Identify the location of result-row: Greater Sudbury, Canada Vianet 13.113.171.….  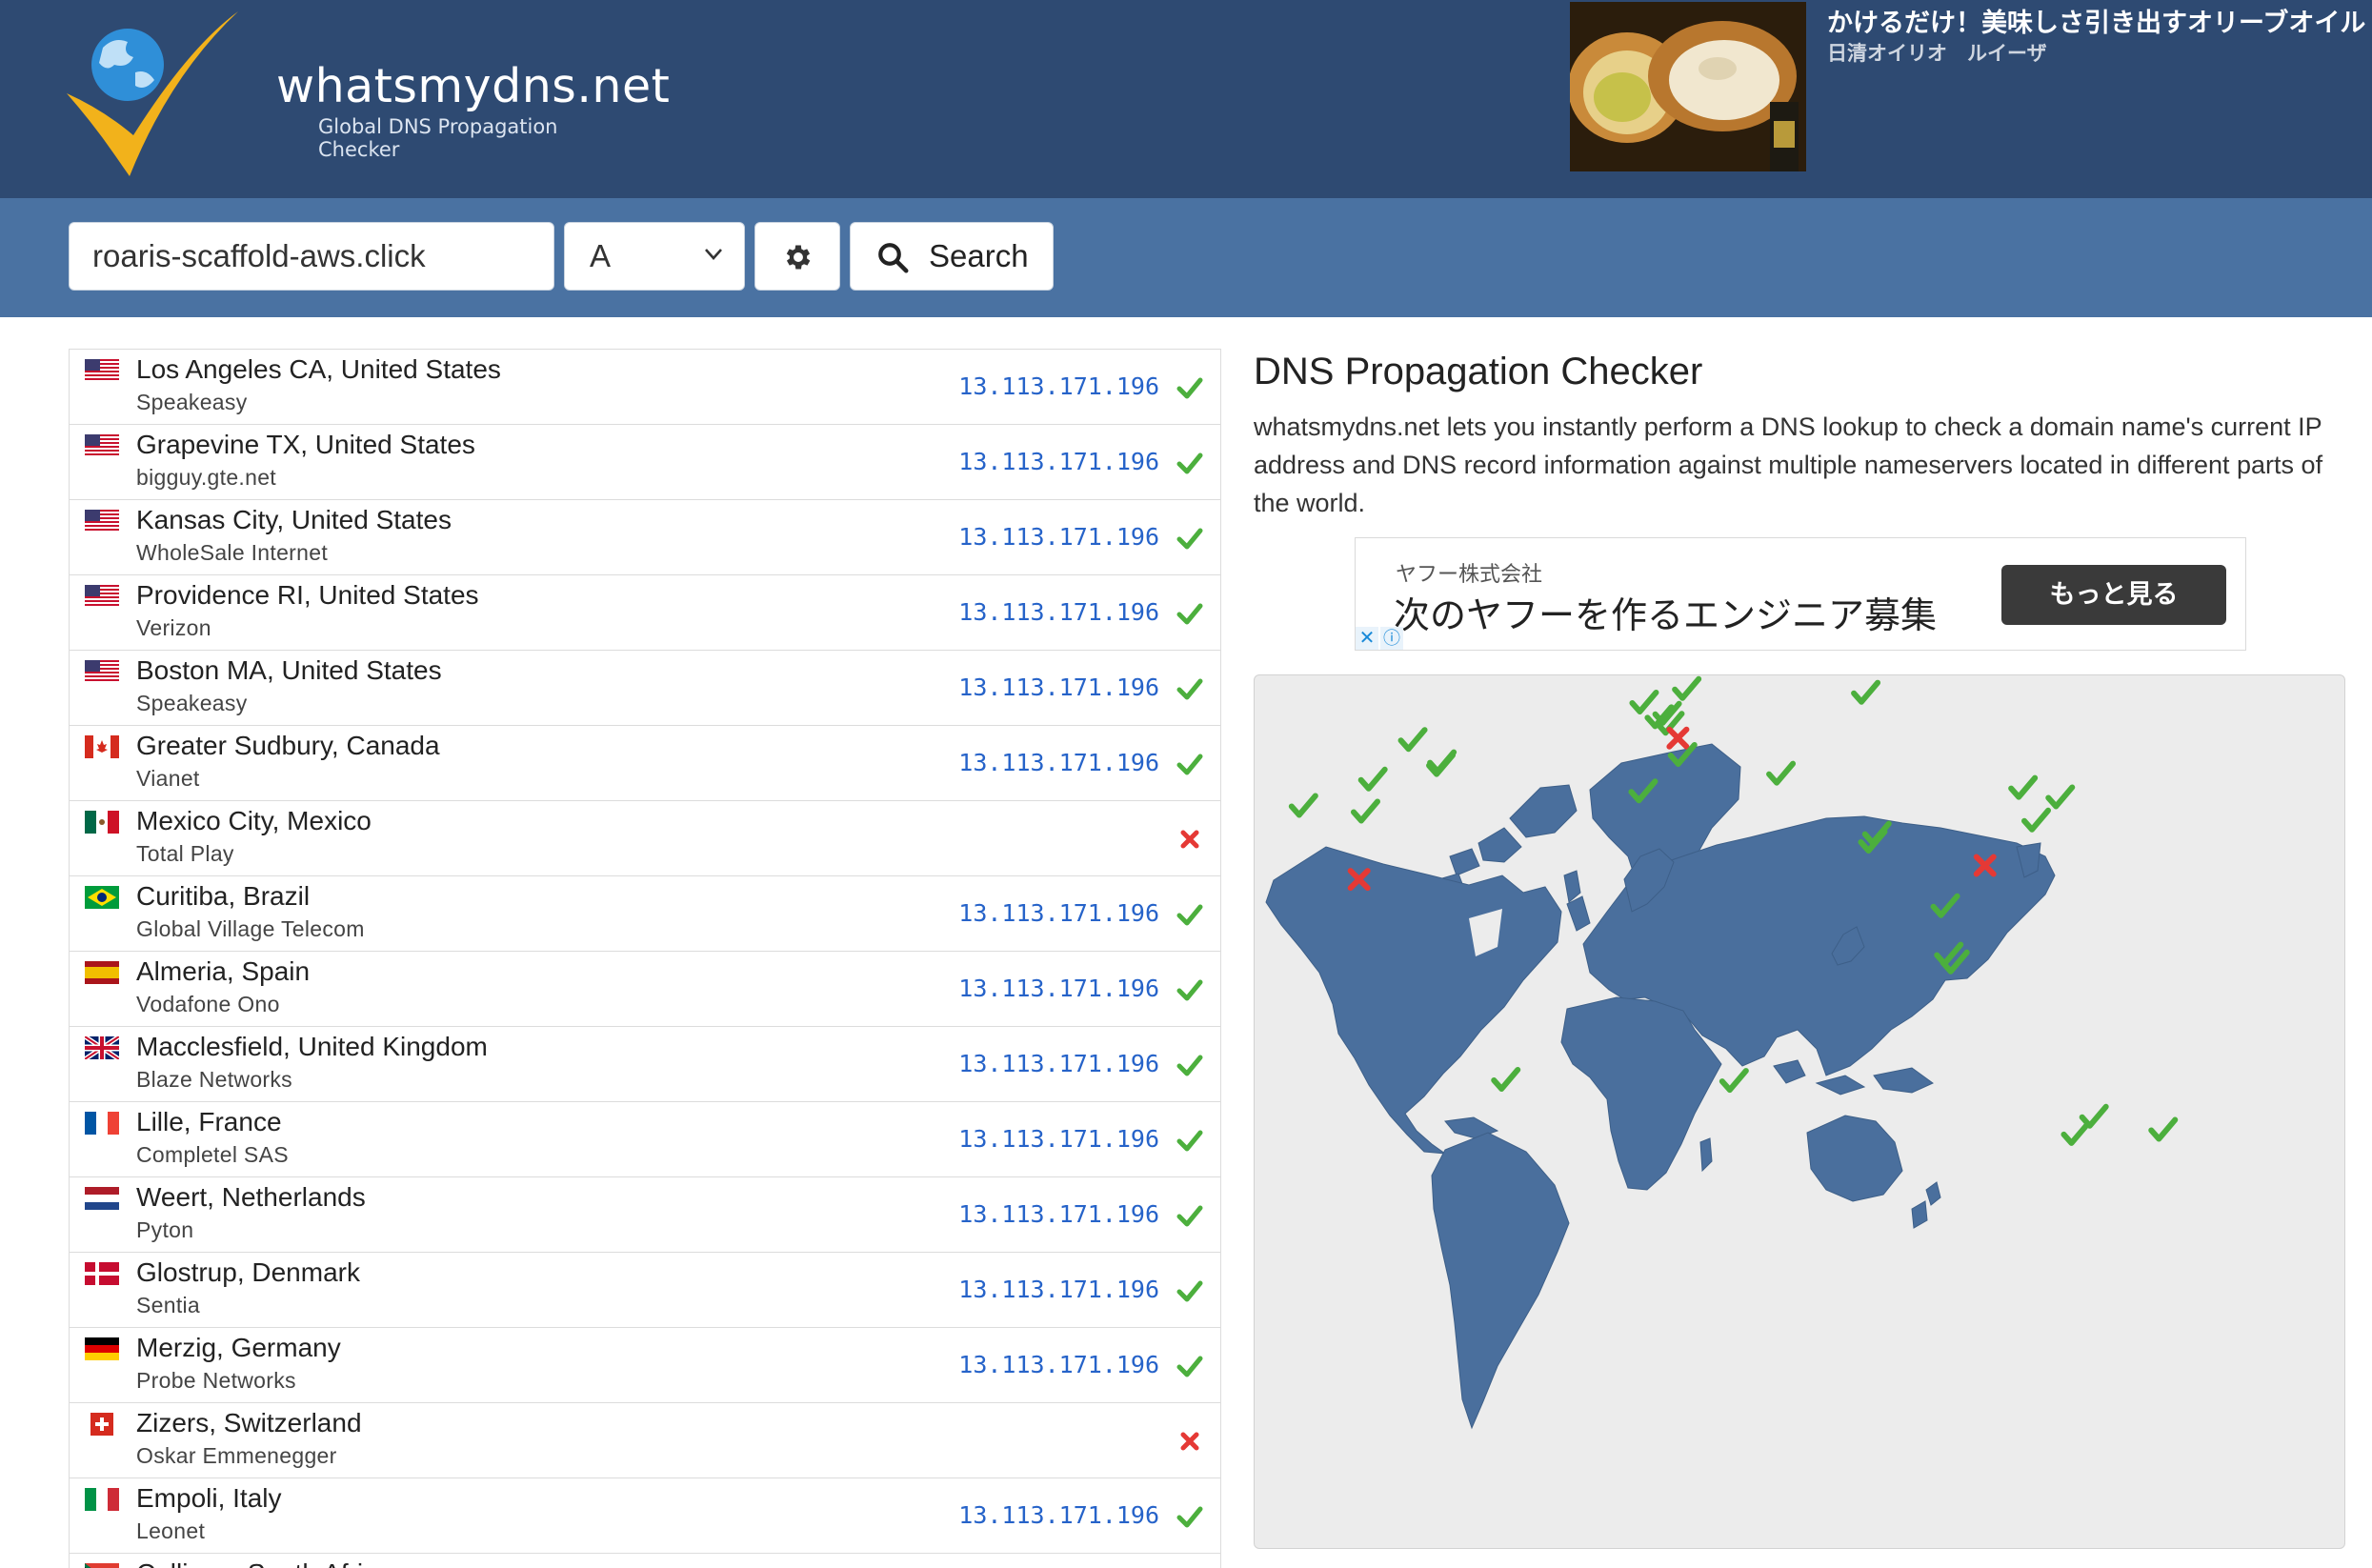
(645, 763).